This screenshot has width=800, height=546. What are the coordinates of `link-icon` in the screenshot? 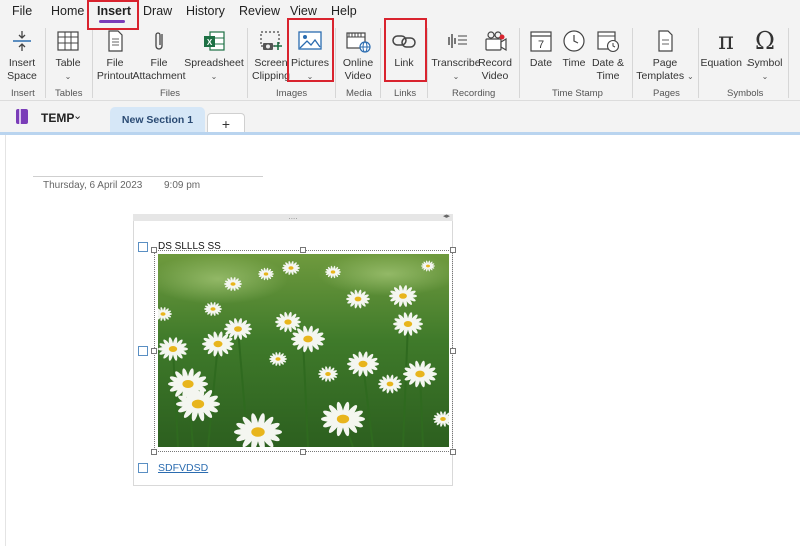 It's located at (404, 41).